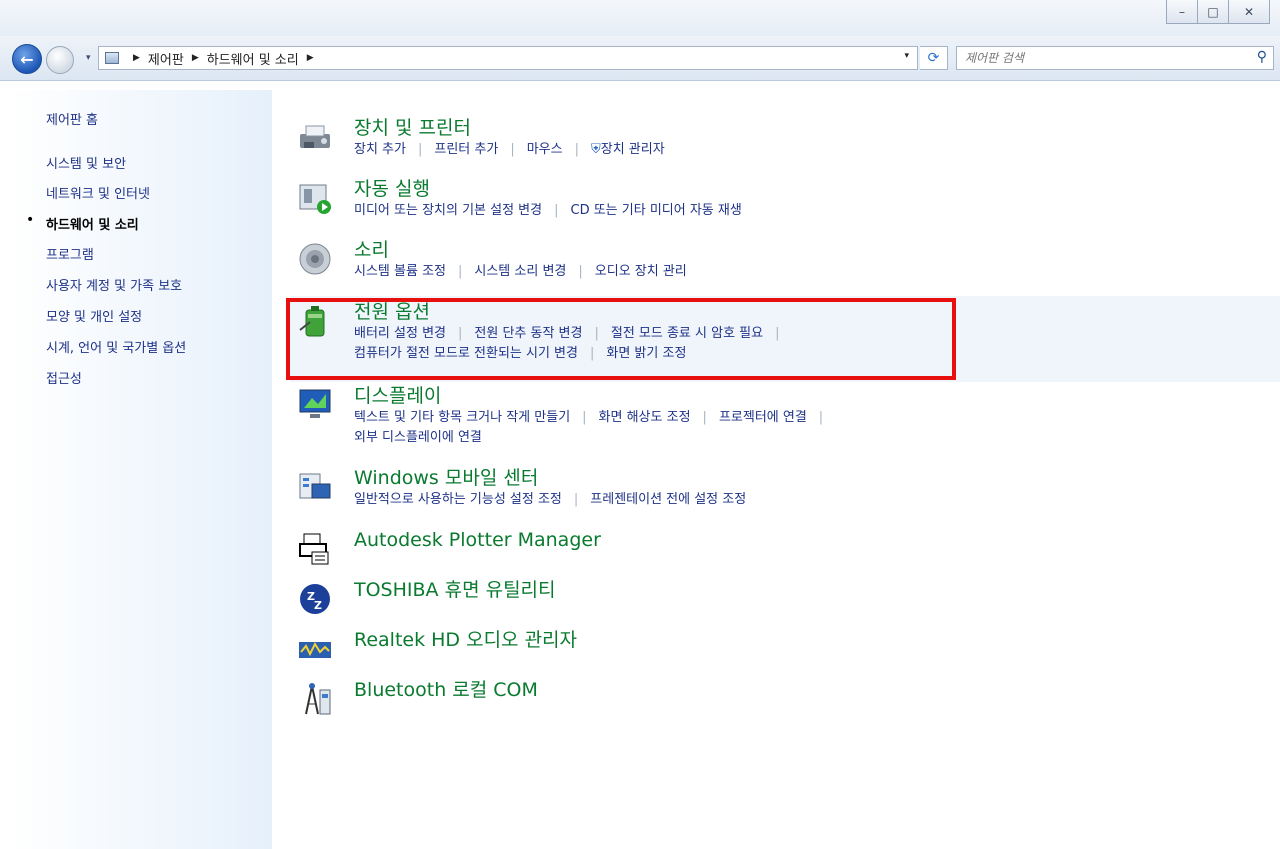 The image size is (1280, 849). Describe the element at coordinates (94, 315) in the screenshot. I see `sidebar-item-appearance: 모양 및 개인 설정` at that location.